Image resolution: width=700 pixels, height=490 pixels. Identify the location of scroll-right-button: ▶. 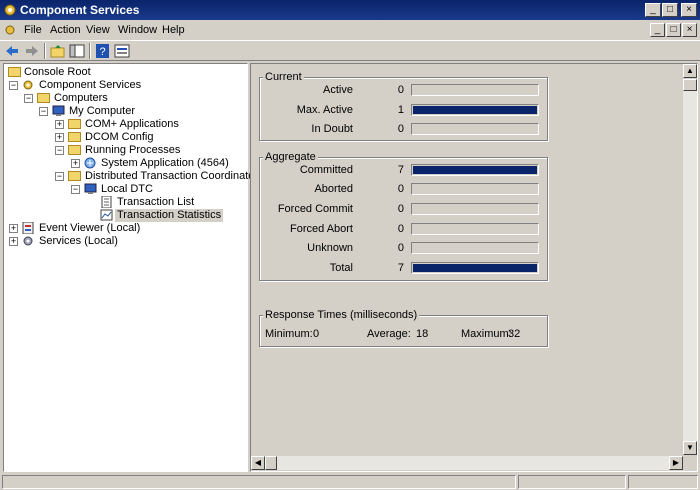
(676, 463).